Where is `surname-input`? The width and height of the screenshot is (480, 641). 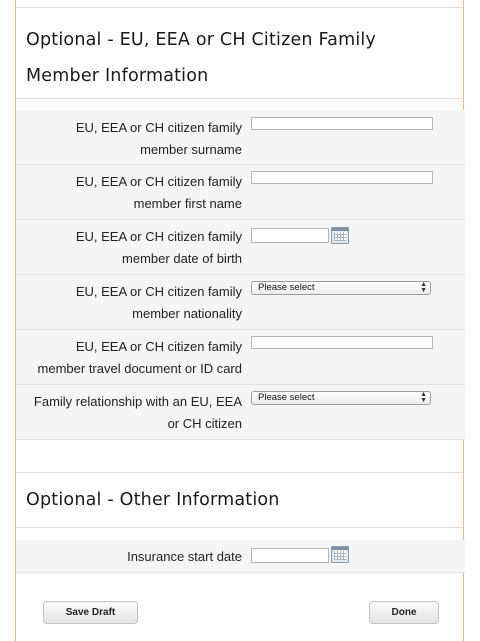 surname-input is located at coordinates (342, 123).